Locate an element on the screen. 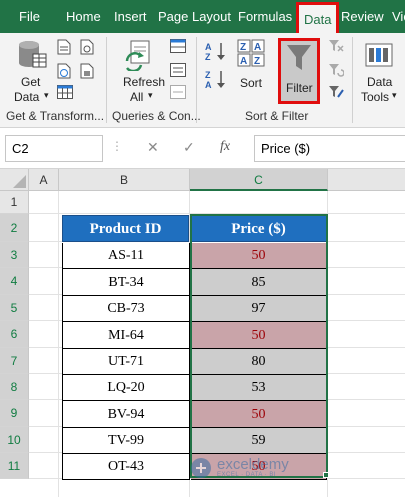 Image resolution: width=405 pixels, height=497 pixels. product-id-cell: LQ-20 is located at coordinates (126, 388).